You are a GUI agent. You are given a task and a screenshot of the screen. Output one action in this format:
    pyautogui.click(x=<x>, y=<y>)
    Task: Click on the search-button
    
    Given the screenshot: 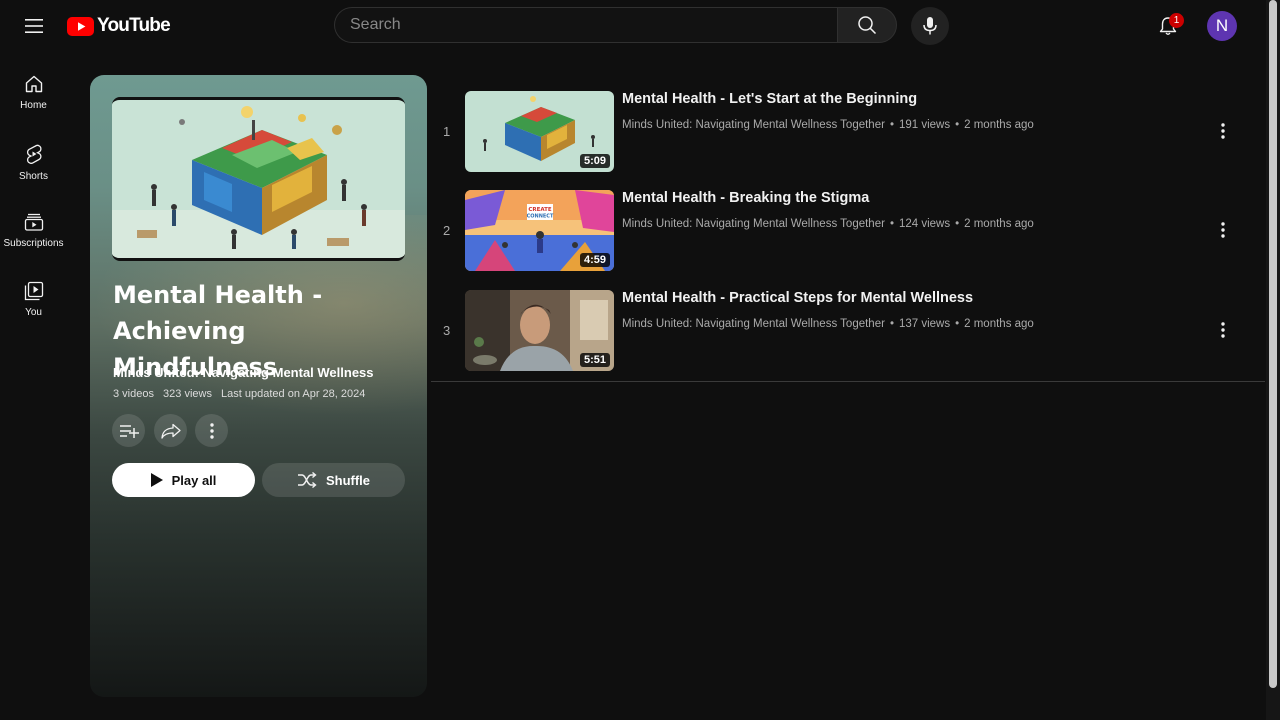 What is the action you would take?
    pyautogui.click(x=867, y=25)
    